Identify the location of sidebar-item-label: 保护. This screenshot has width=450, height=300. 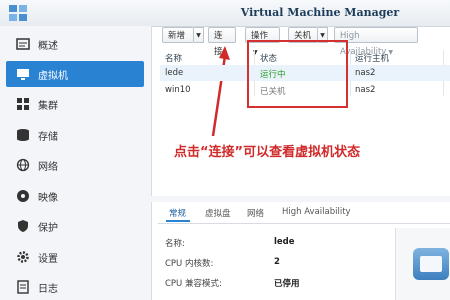
(48, 228).